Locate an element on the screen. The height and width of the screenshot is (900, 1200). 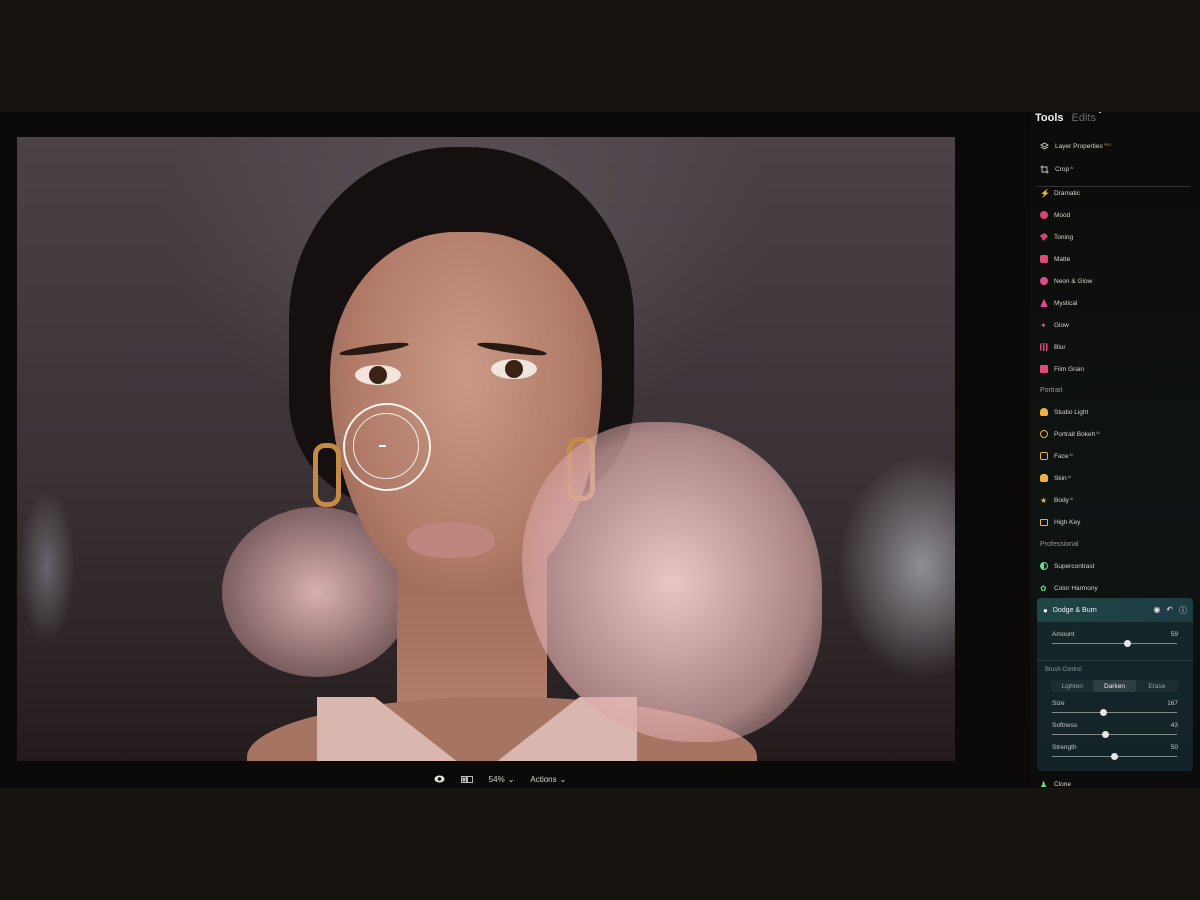
size-slider is located at coordinates (1114, 712).